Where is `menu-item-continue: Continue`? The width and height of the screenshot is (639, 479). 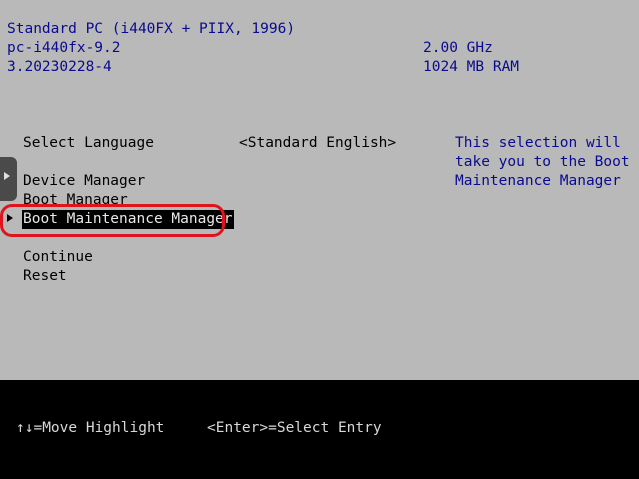 menu-item-continue: Continue is located at coordinates (58, 257).